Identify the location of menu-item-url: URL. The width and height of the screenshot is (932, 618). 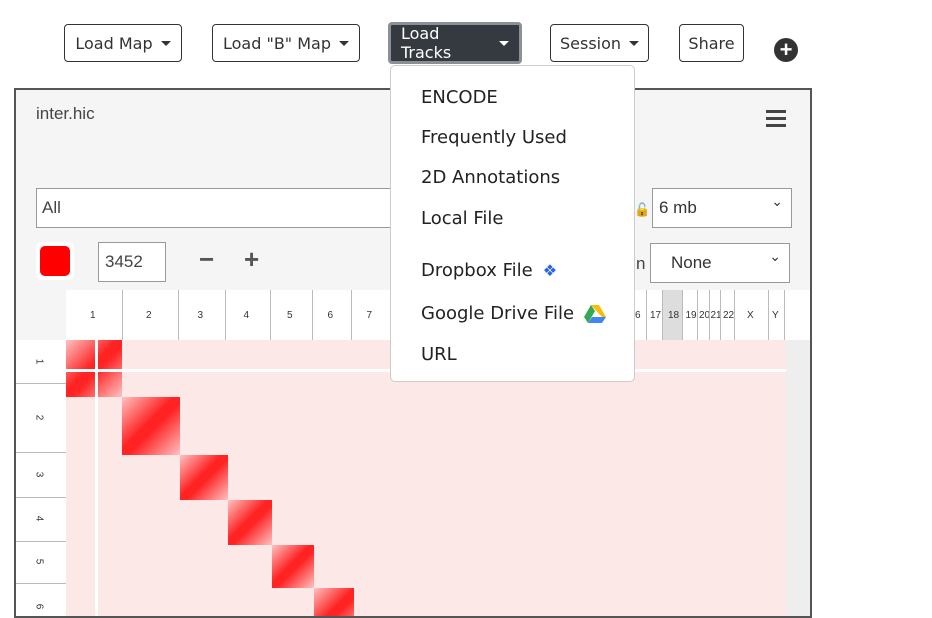
(439, 354).